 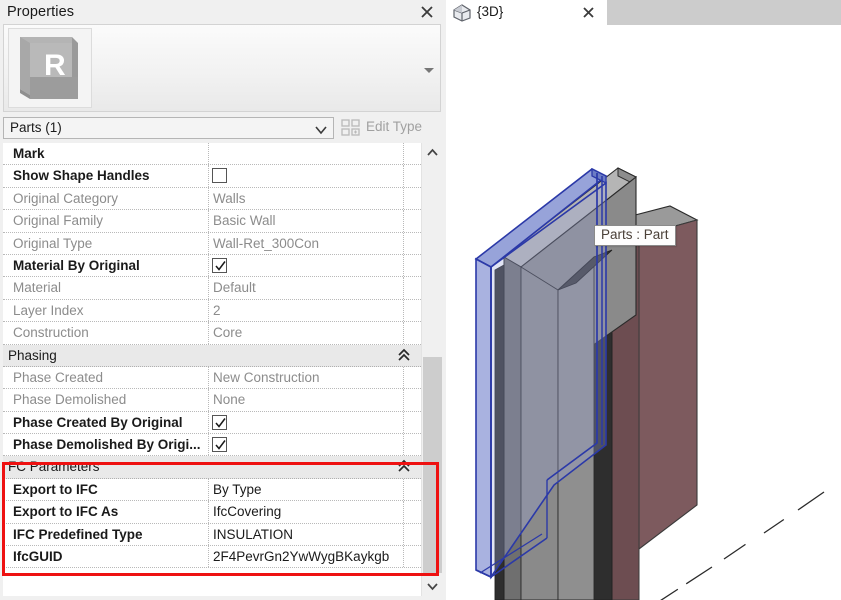 What do you see at coordinates (48, 310) in the screenshot?
I see `parameter-name: Layer Index` at bounding box center [48, 310].